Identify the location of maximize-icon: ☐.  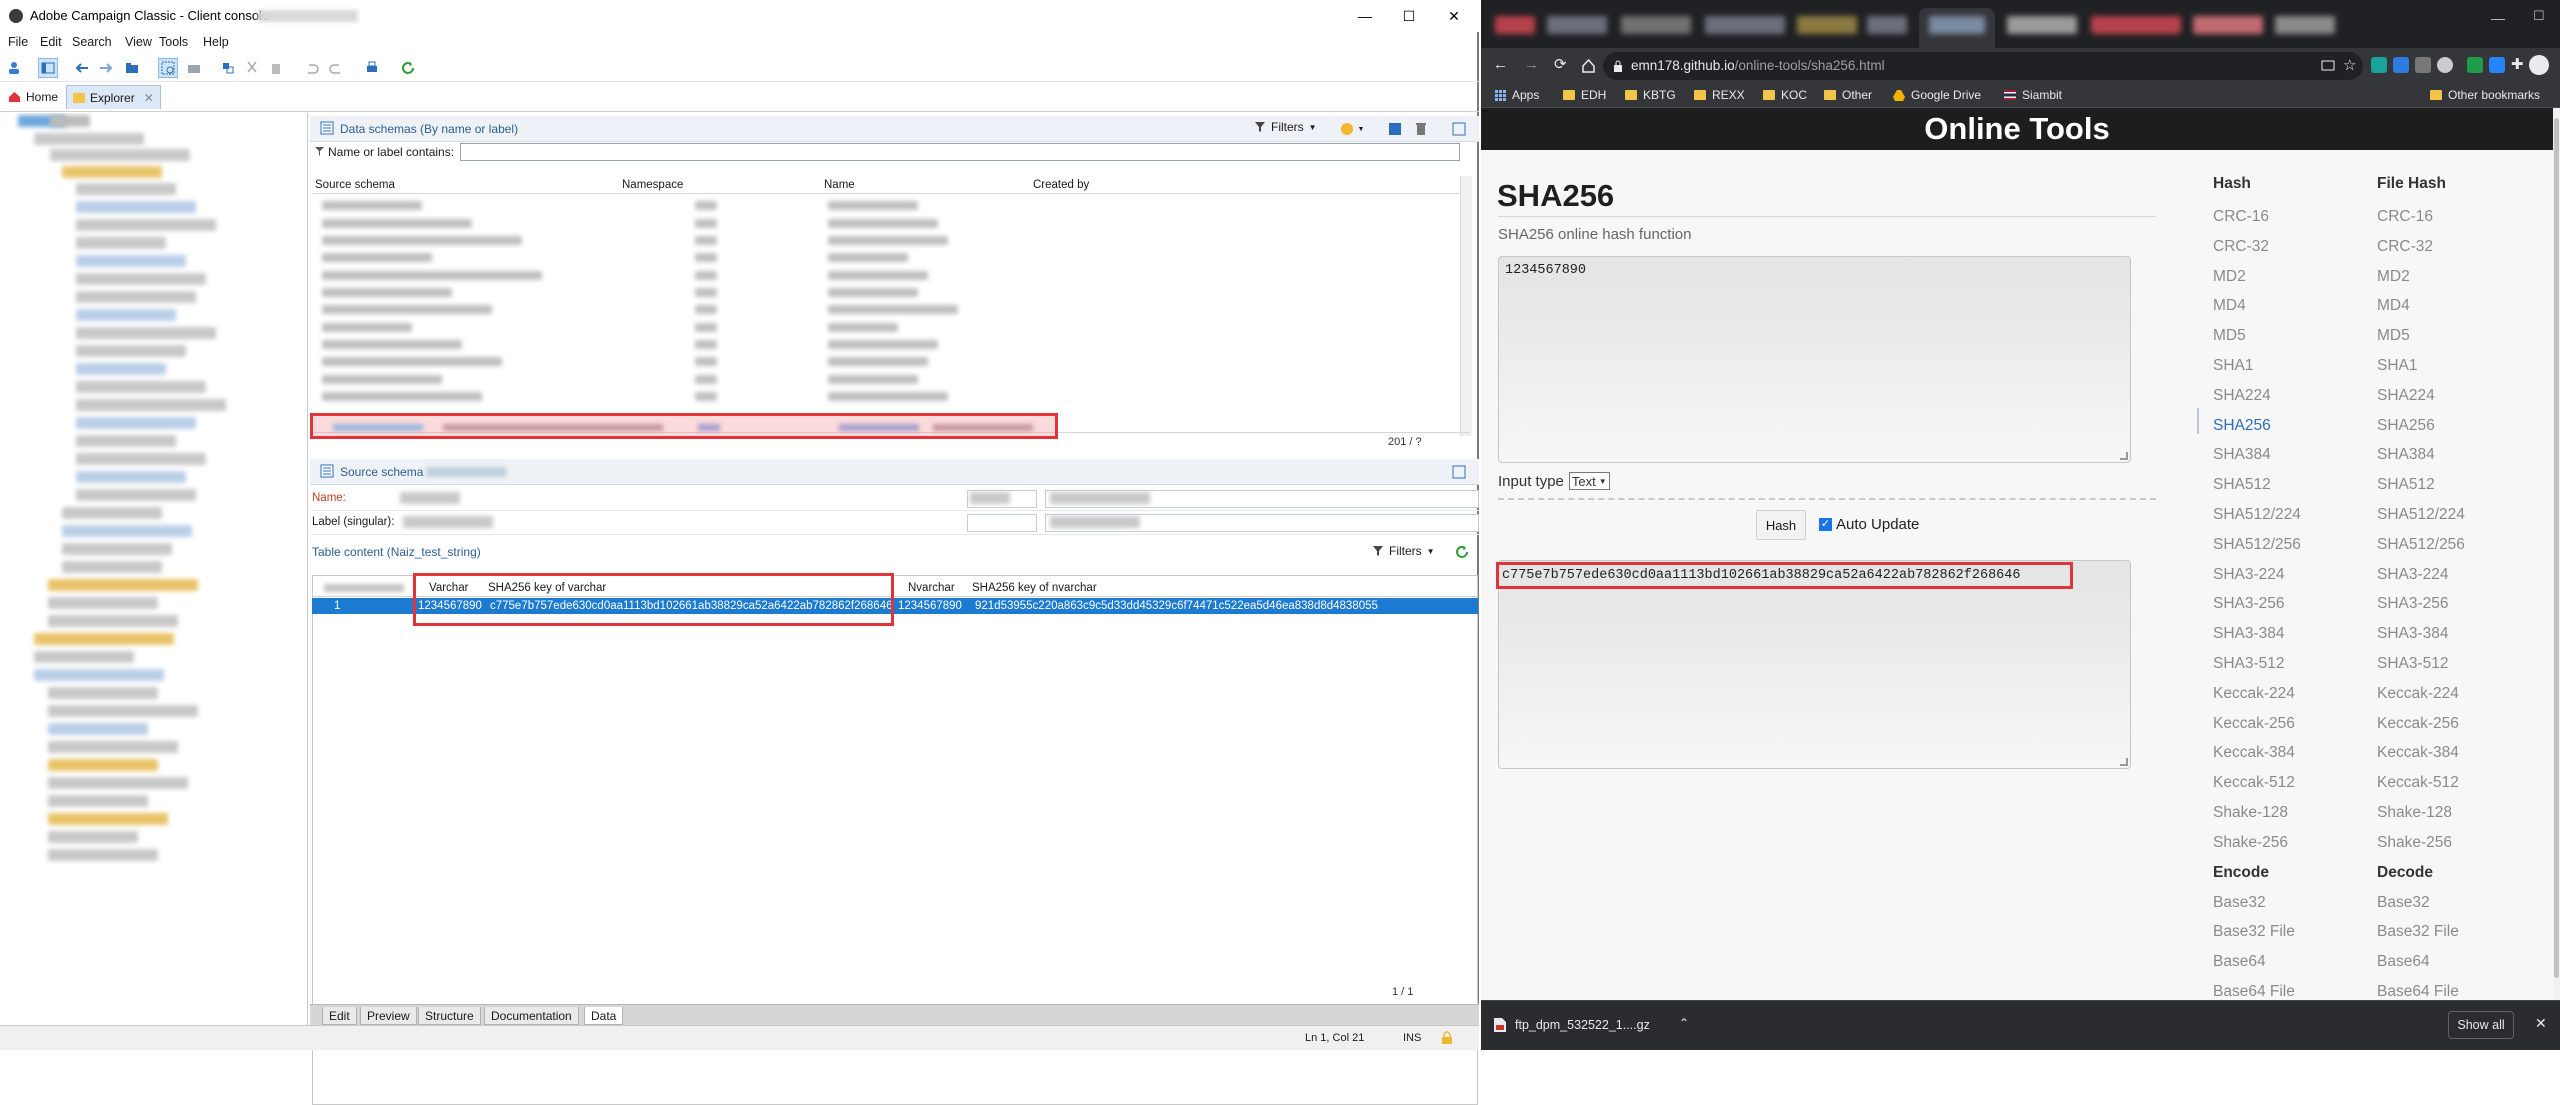
(1409, 16).